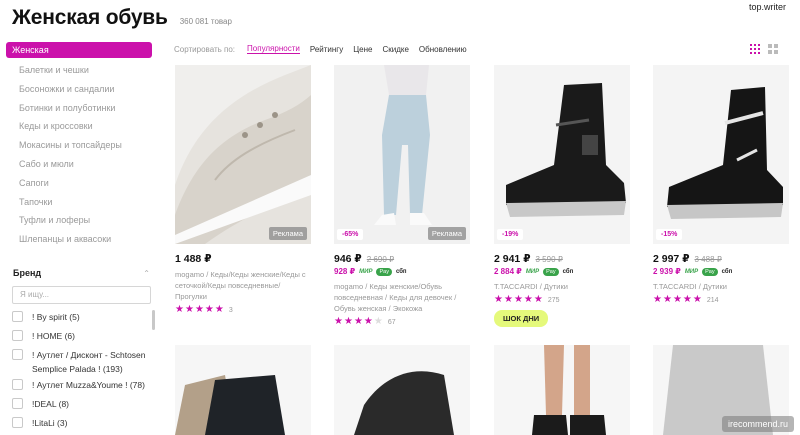  Describe the element at coordinates (79, 425) in the screenshot. I see `brand-item: !LitaLi (3)` at that location.